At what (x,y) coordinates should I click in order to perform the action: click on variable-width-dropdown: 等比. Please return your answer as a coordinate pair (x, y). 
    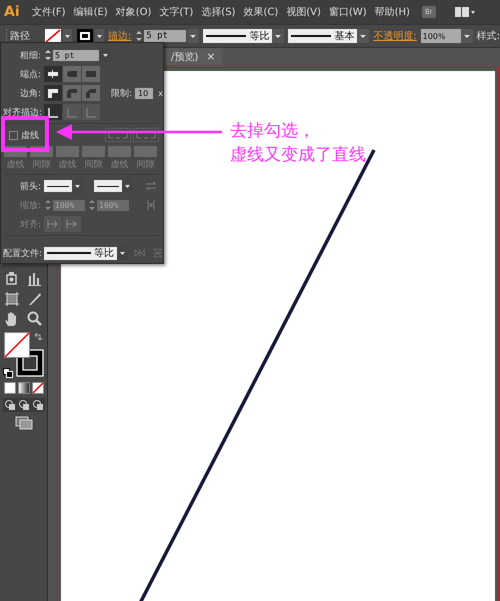
    Looking at the image, I should click on (243, 36).